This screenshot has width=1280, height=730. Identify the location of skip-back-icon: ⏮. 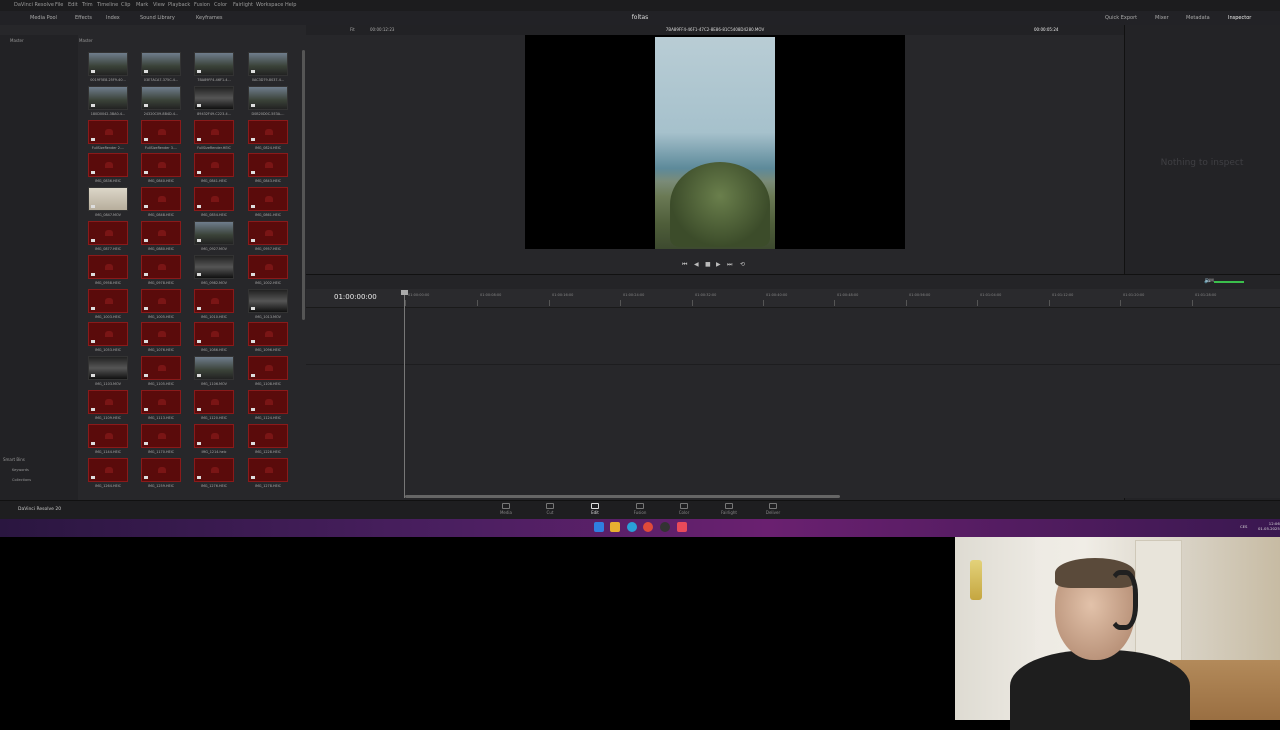
(684, 265).